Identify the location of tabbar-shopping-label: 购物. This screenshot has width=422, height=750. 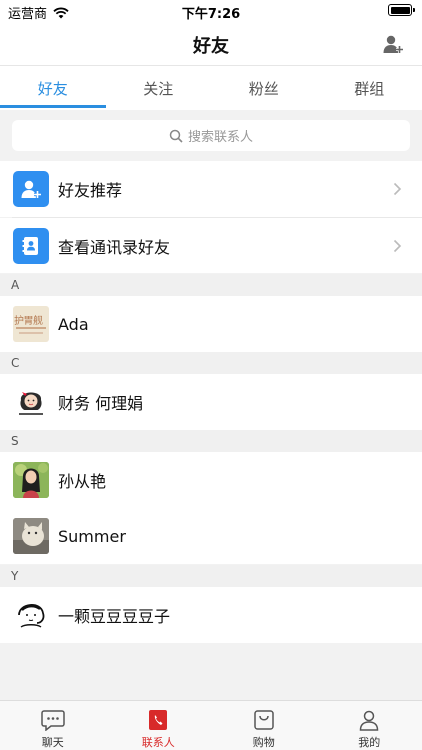
(263, 742).